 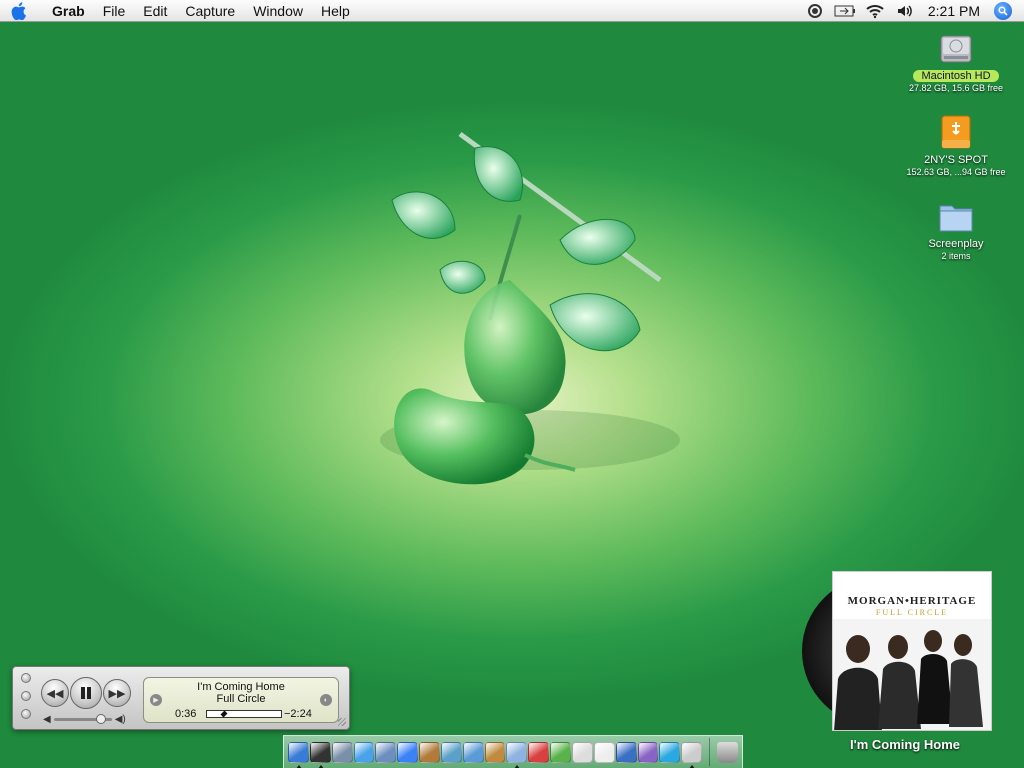 I want to click on close-button, so click(x=26, y=678).